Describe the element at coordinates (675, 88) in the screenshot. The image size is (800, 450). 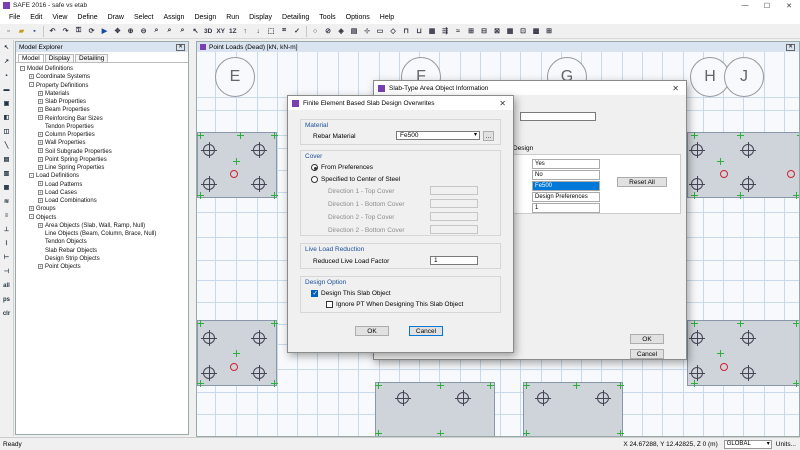
I see `slab-info-close-icon: ✕` at that location.